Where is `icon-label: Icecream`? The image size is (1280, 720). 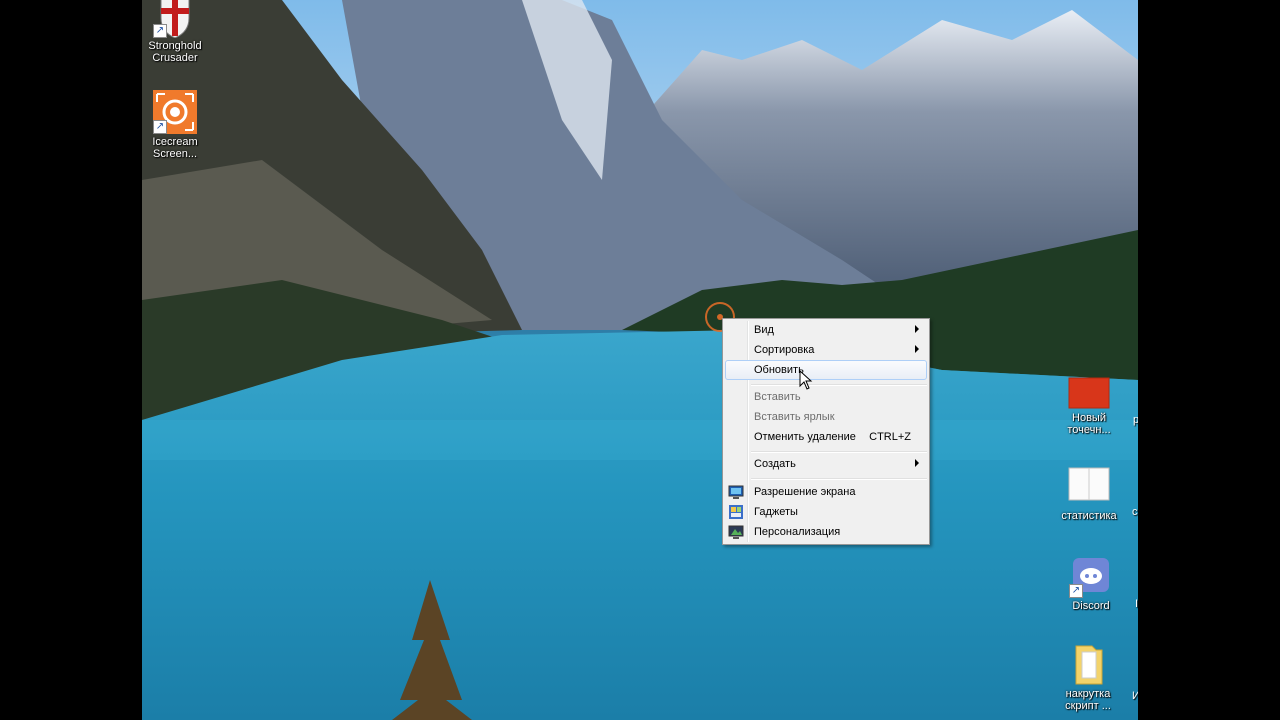
icon-label: Icecream is located at coordinates (175, 142).